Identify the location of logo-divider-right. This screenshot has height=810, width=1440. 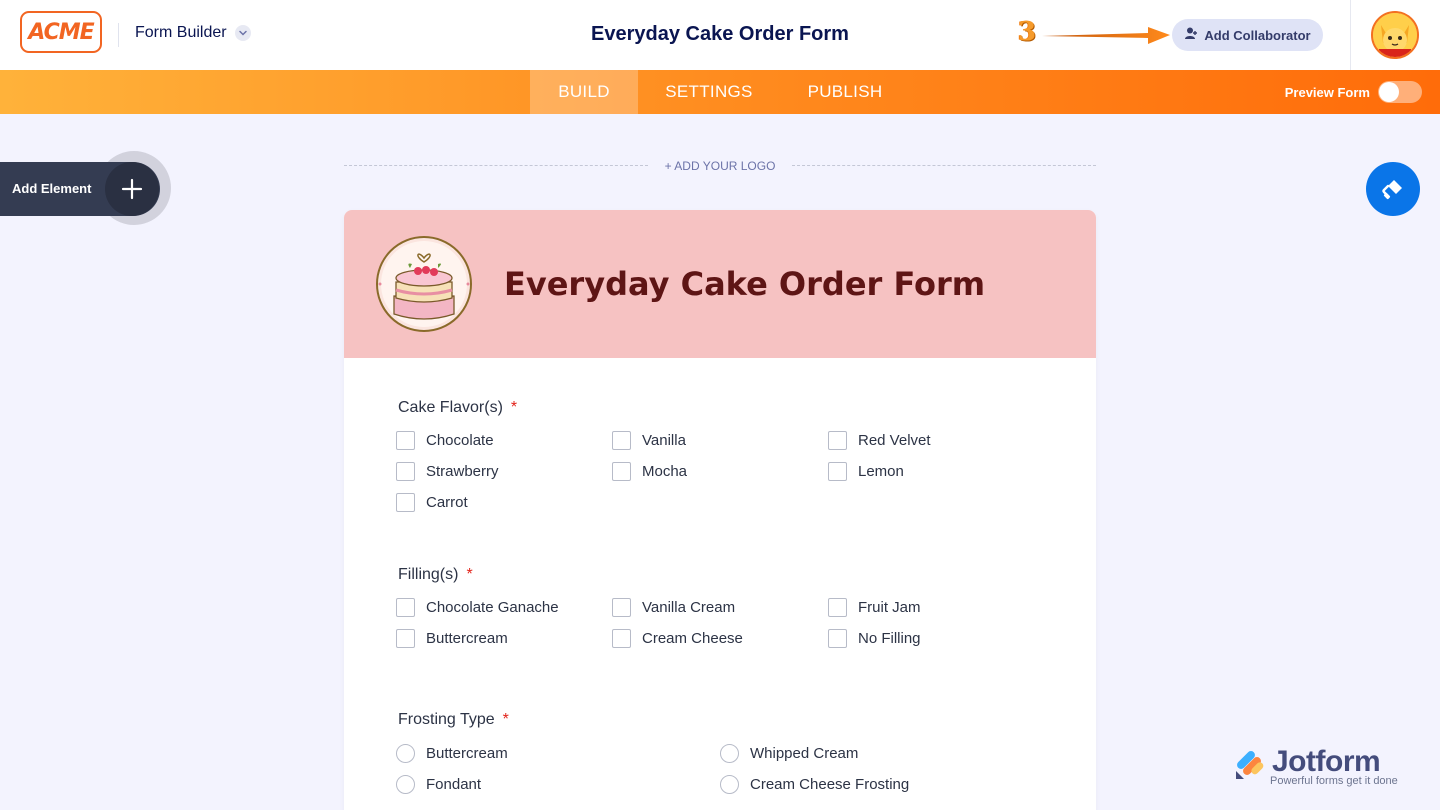
(944, 165).